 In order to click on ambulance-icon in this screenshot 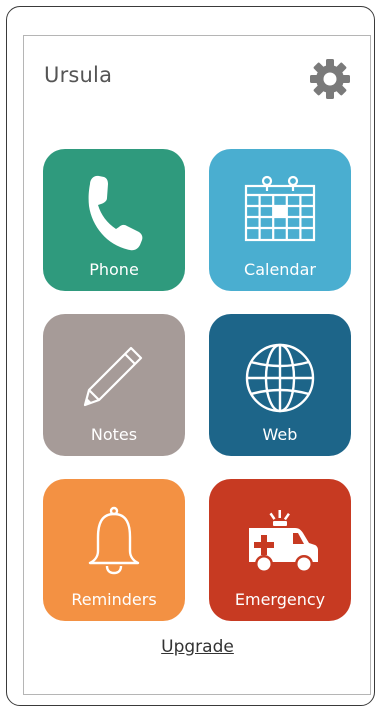, I will do `click(283, 541)`.